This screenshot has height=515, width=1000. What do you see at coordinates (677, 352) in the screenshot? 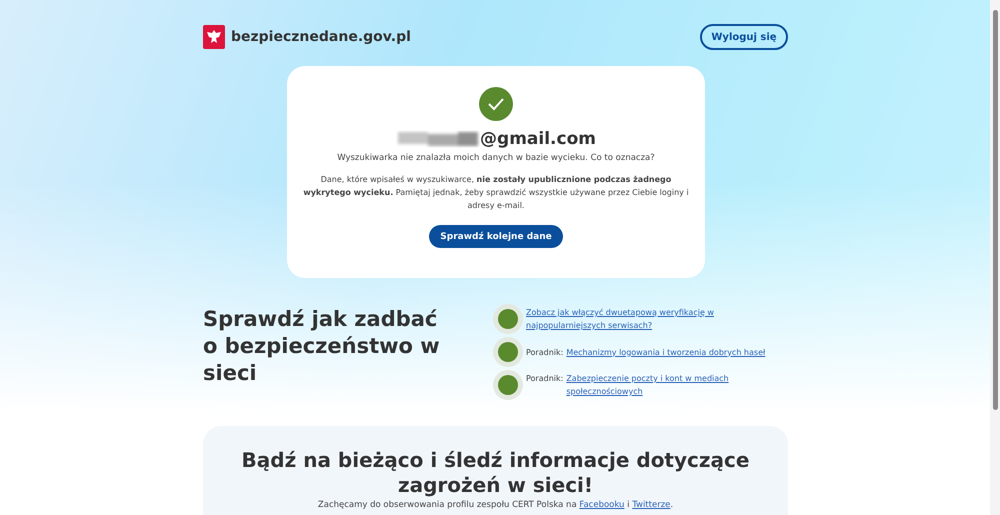
I see `tip-link: Mechanizmy logowania i tworzenia dobrych haseł` at bounding box center [677, 352].